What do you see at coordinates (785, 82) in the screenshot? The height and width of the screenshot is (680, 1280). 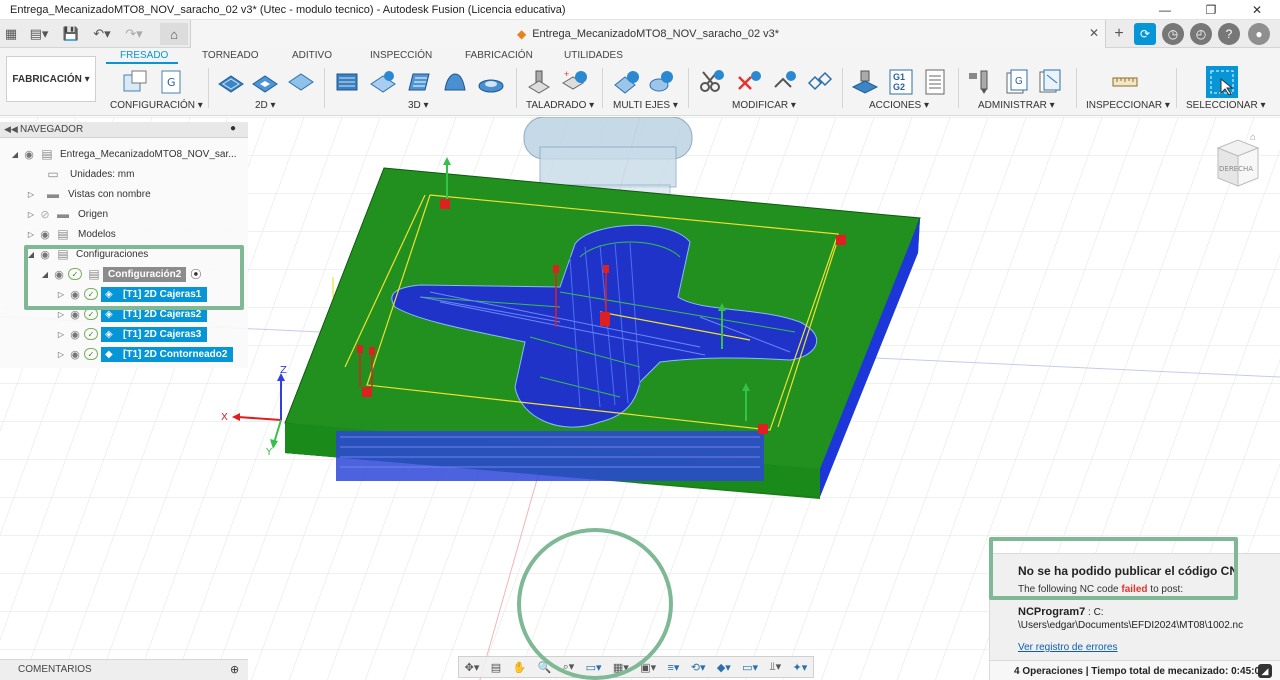 I see `move-icon` at bounding box center [785, 82].